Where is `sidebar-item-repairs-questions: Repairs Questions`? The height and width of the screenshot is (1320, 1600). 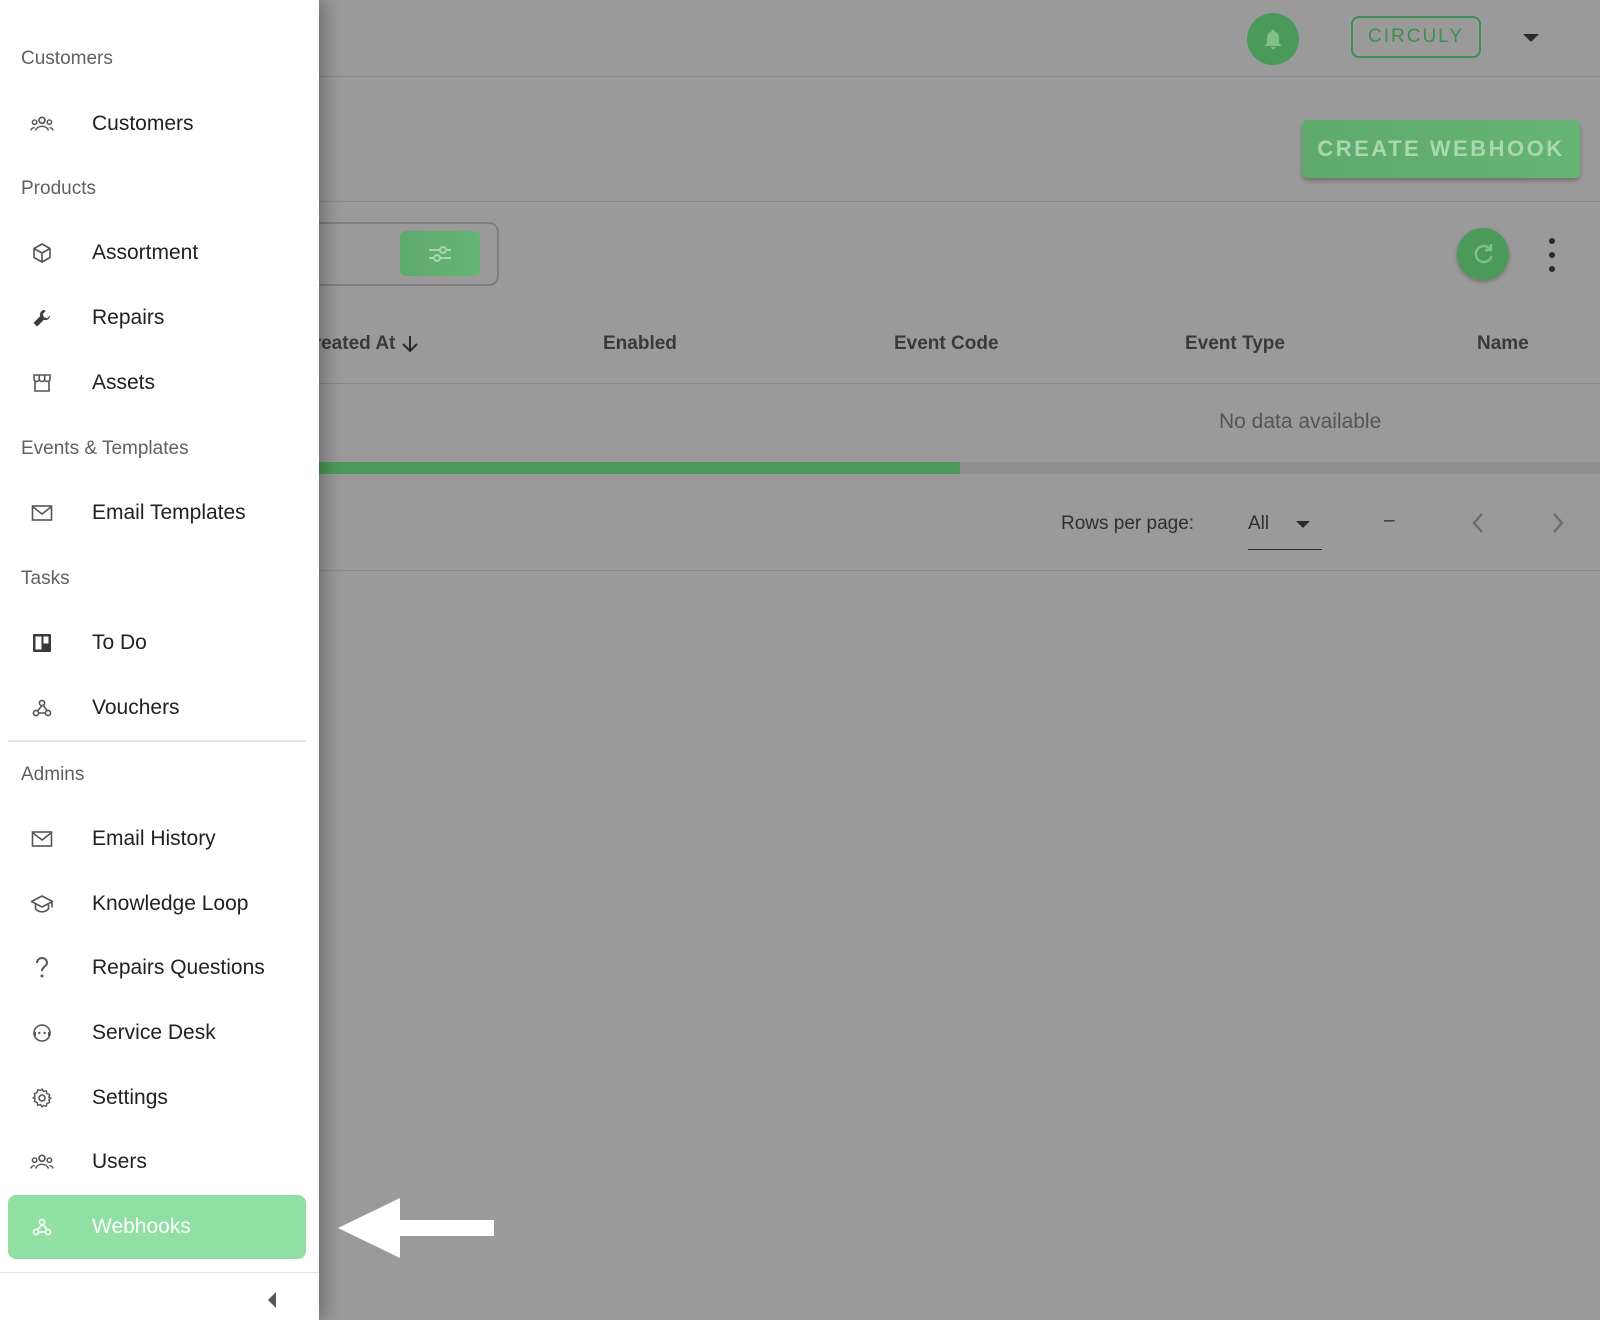 sidebar-item-repairs-questions: Repairs Questions is located at coordinates (157, 968).